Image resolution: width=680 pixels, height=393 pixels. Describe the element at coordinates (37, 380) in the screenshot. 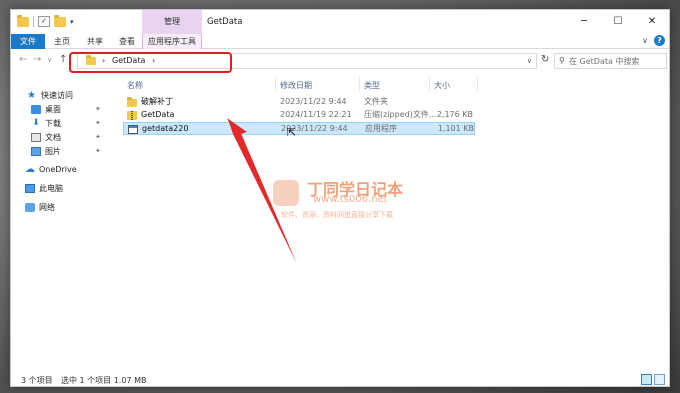

I see `item-count: 3 个项目` at that location.